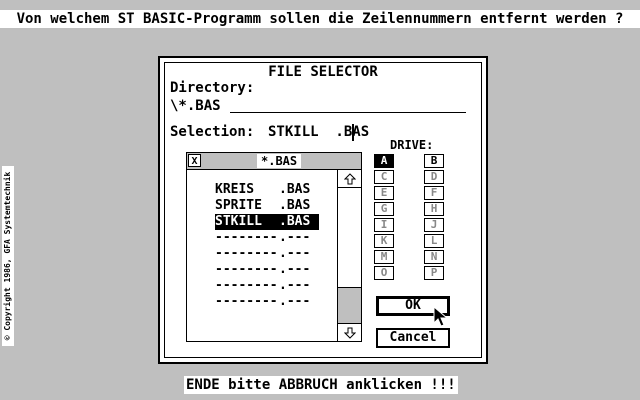 This screenshot has height=400, width=640. What do you see at coordinates (238, 205) in the screenshot?
I see `file-name: SPRITE` at bounding box center [238, 205].